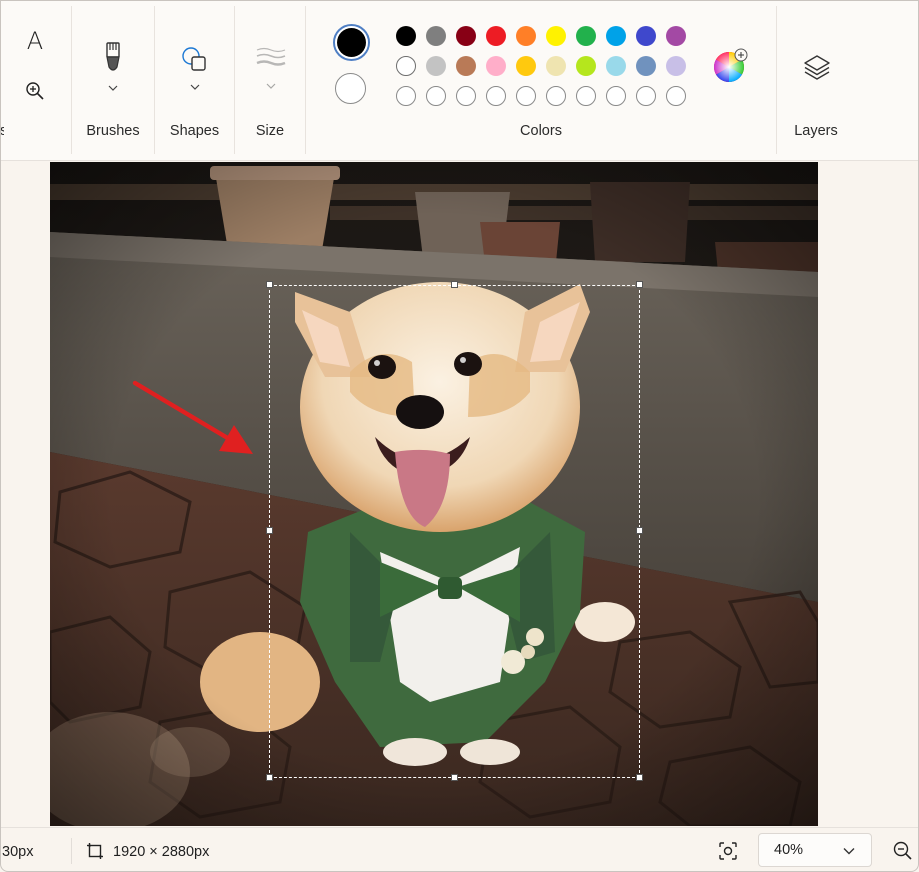 This screenshot has width=919, height=872. What do you see at coordinates (639, 777) in the screenshot?
I see `selection-handle-bottom-right` at bounding box center [639, 777].